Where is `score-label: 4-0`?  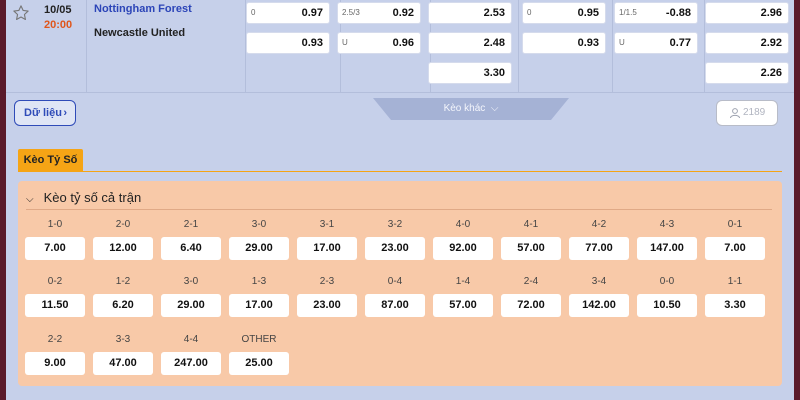 score-label: 4-0 is located at coordinates (463, 224).